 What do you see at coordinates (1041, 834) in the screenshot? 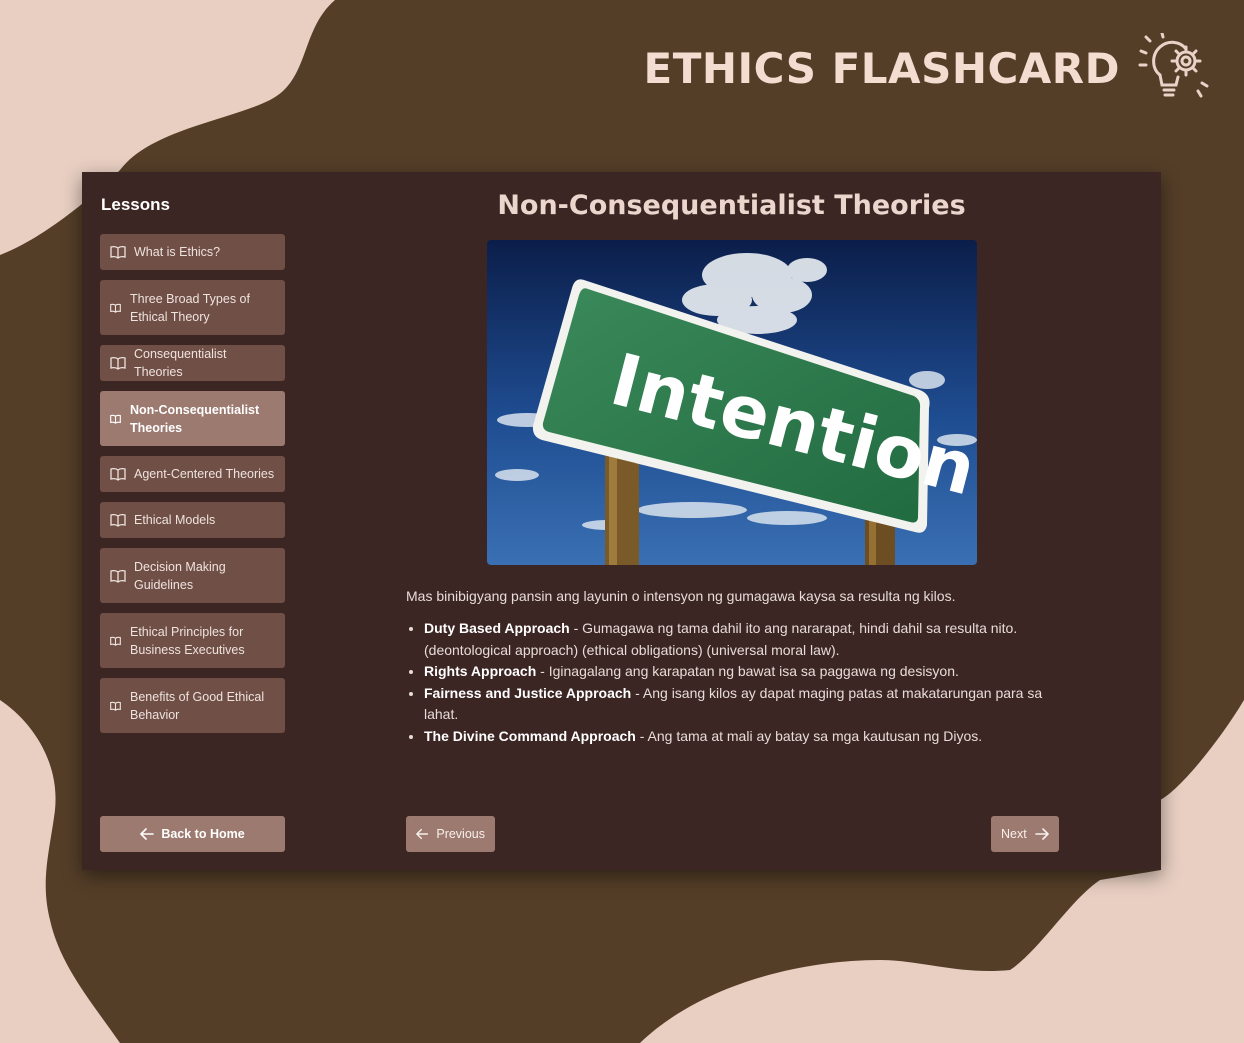
I see `arrow-right-icon` at bounding box center [1041, 834].